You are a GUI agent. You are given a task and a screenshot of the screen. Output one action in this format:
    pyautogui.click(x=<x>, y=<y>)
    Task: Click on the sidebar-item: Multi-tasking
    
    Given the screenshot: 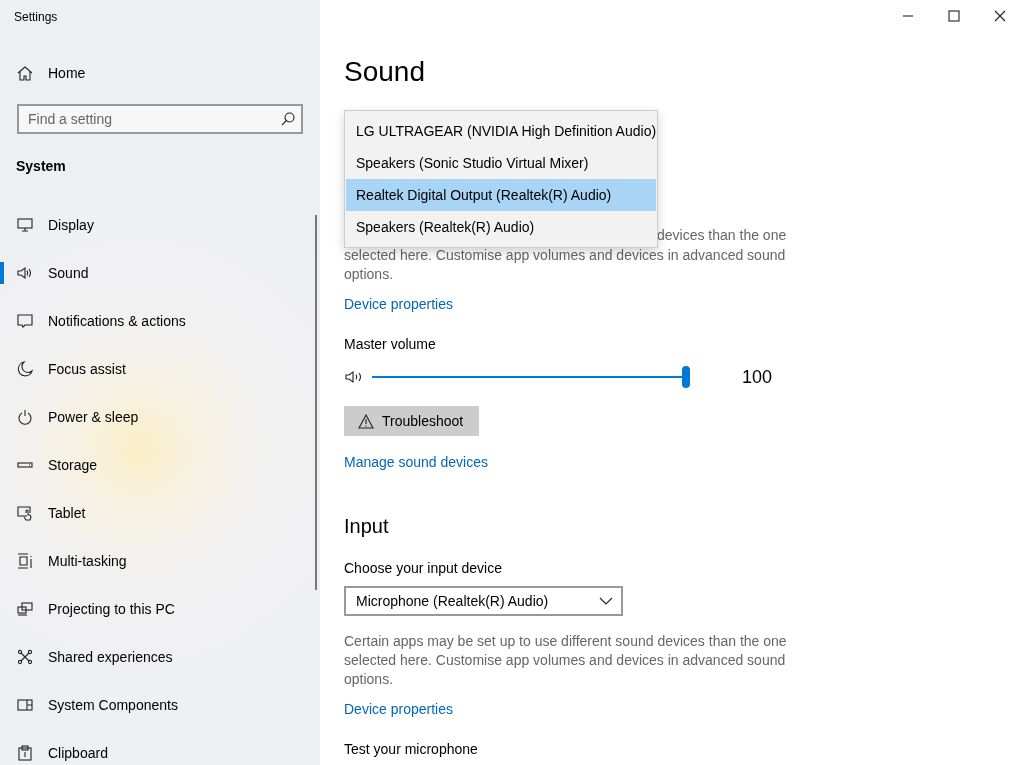 What is the action you would take?
    pyautogui.click(x=160, y=561)
    